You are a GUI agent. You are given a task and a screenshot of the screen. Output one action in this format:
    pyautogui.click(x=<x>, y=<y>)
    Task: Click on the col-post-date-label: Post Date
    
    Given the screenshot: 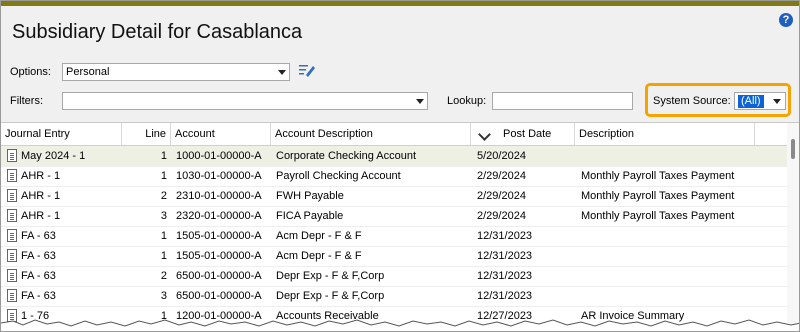 What is the action you would take?
    pyautogui.click(x=527, y=134)
    